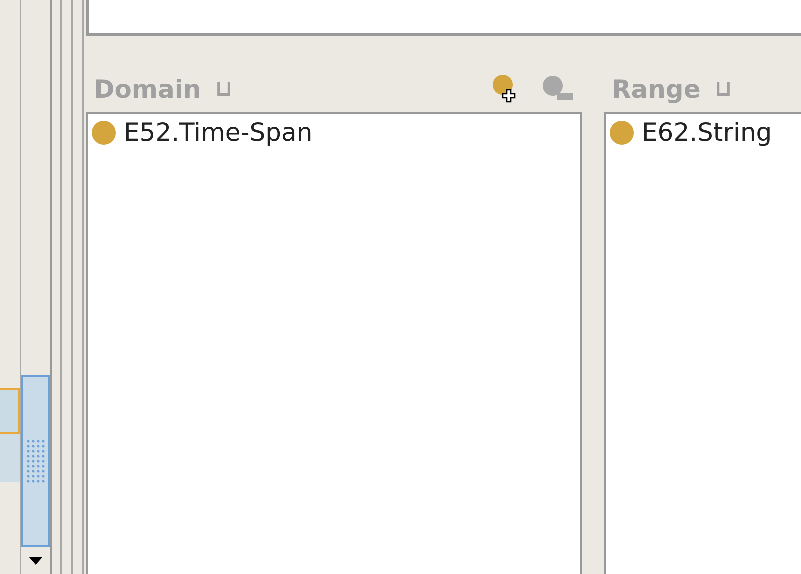 The width and height of the screenshot is (801, 574). What do you see at coordinates (558, 89) in the screenshot?
I see `circle-minus-icon` at bounding box center [558, 89].